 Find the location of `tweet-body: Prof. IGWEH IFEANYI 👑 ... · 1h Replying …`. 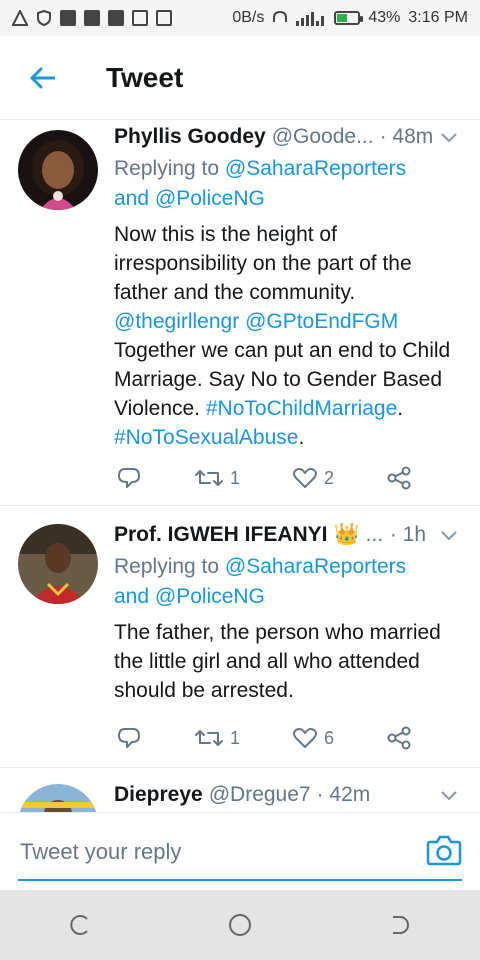

tweet-body: Prof. IGWEH IFEANYI 👑 ... · 1h Replying … is located at coordinates (287, 612).